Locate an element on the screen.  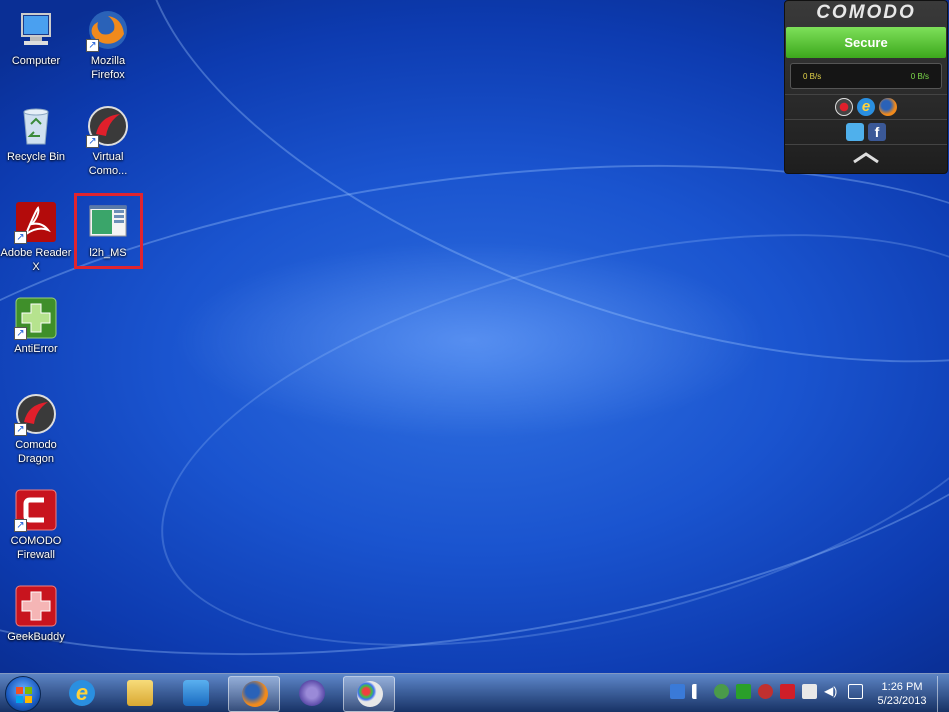
geekbuddy-icon is located at coordinates (36, 606).